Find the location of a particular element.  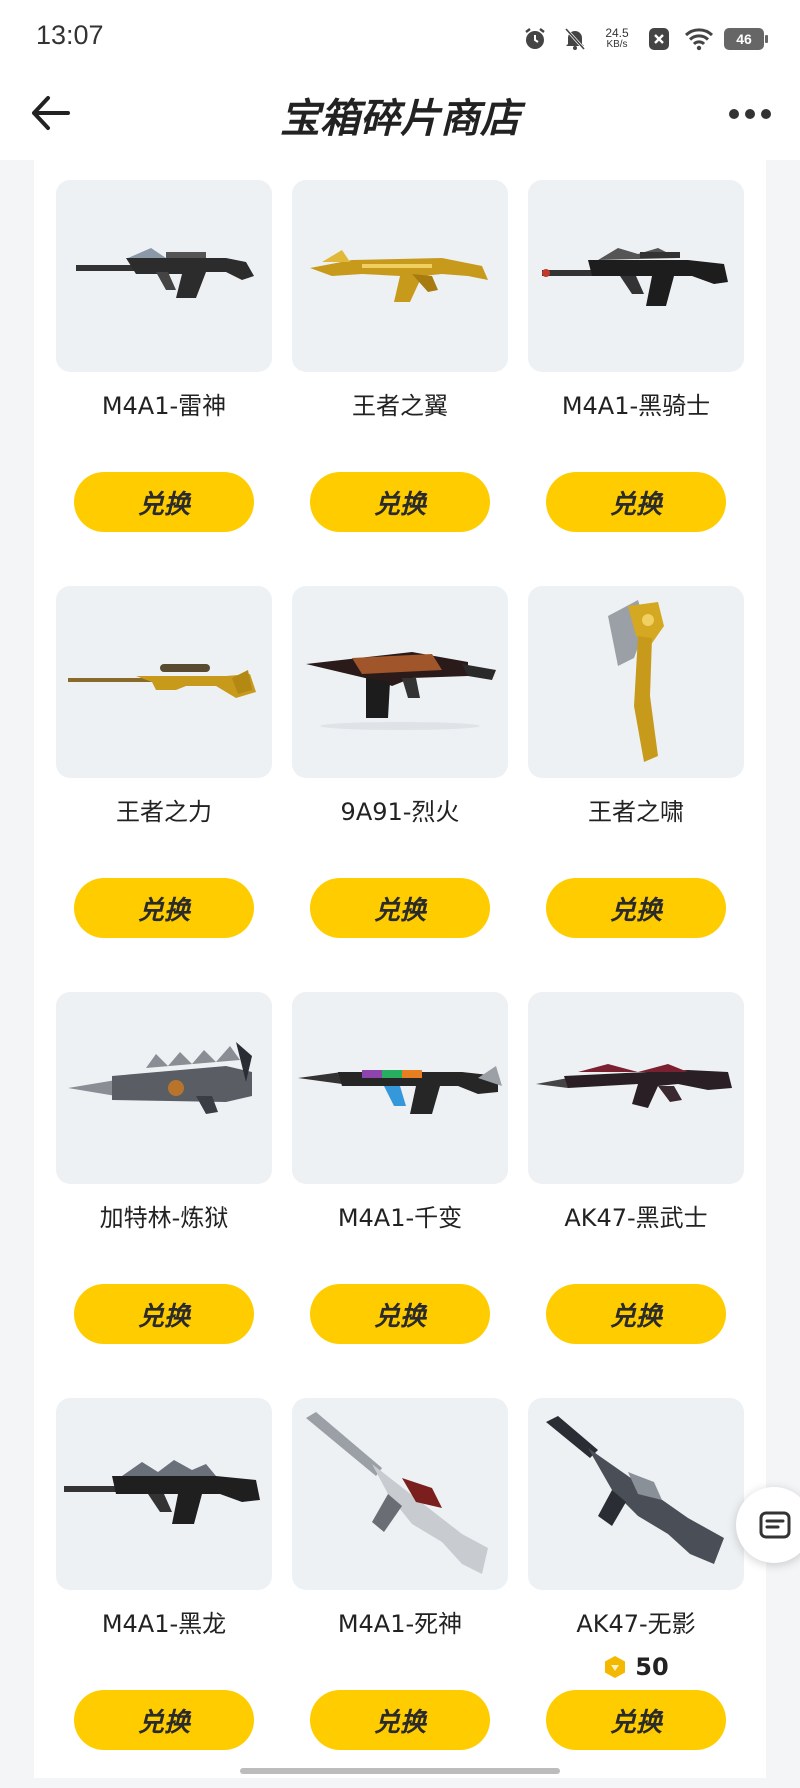

golden-axe-icon is located at coordinates (636, 681).